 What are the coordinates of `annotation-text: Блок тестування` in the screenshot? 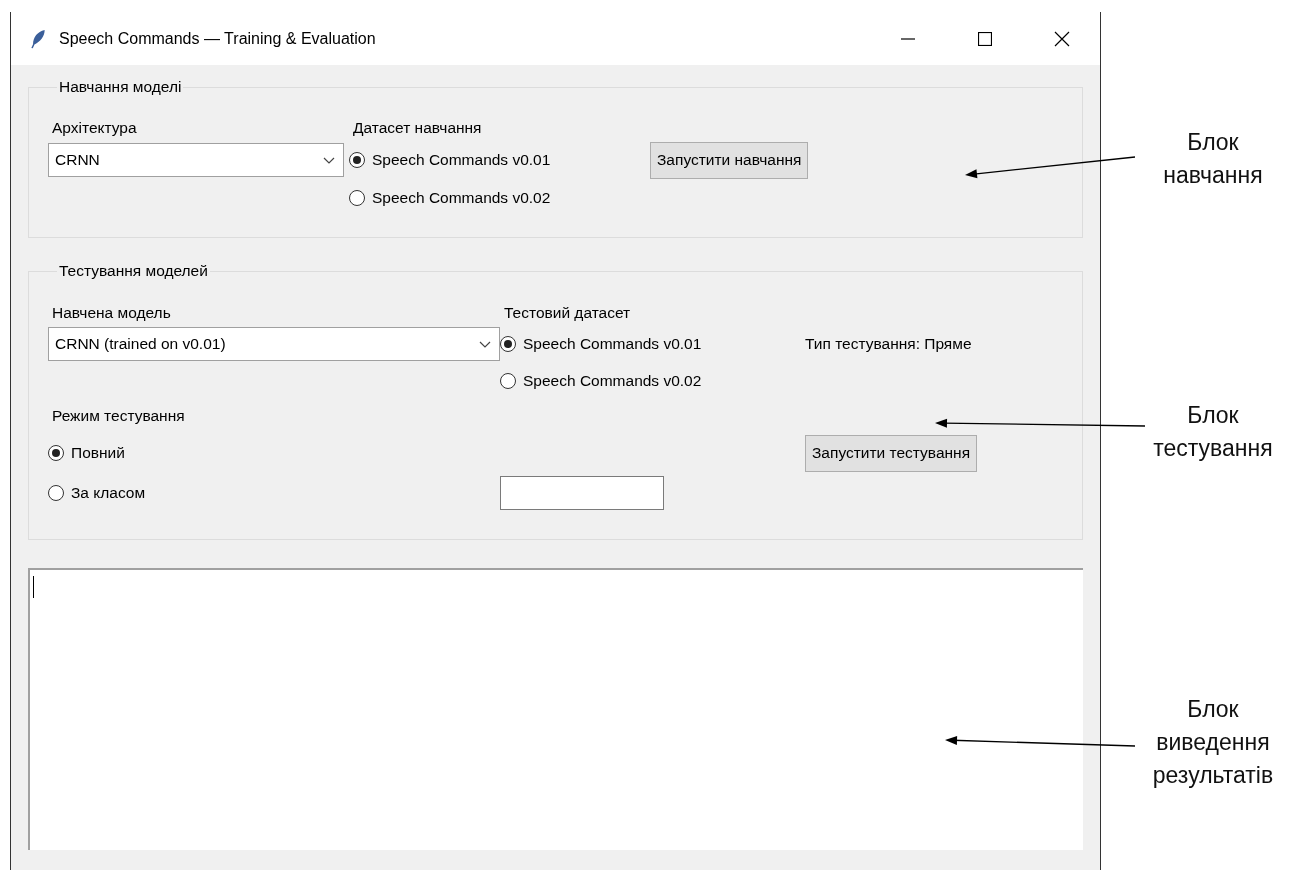 It's located at (1213, 432).